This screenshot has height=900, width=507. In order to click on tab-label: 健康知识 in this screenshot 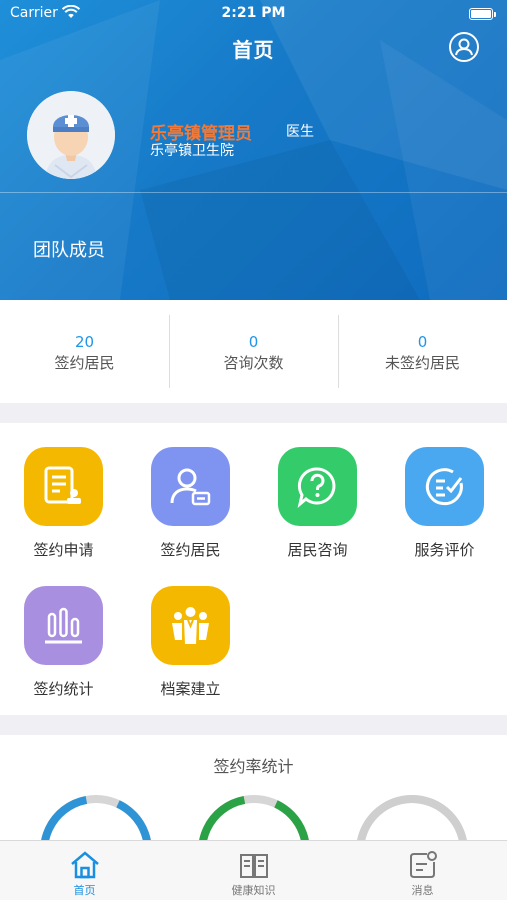, I will do `click(253, 890)`.